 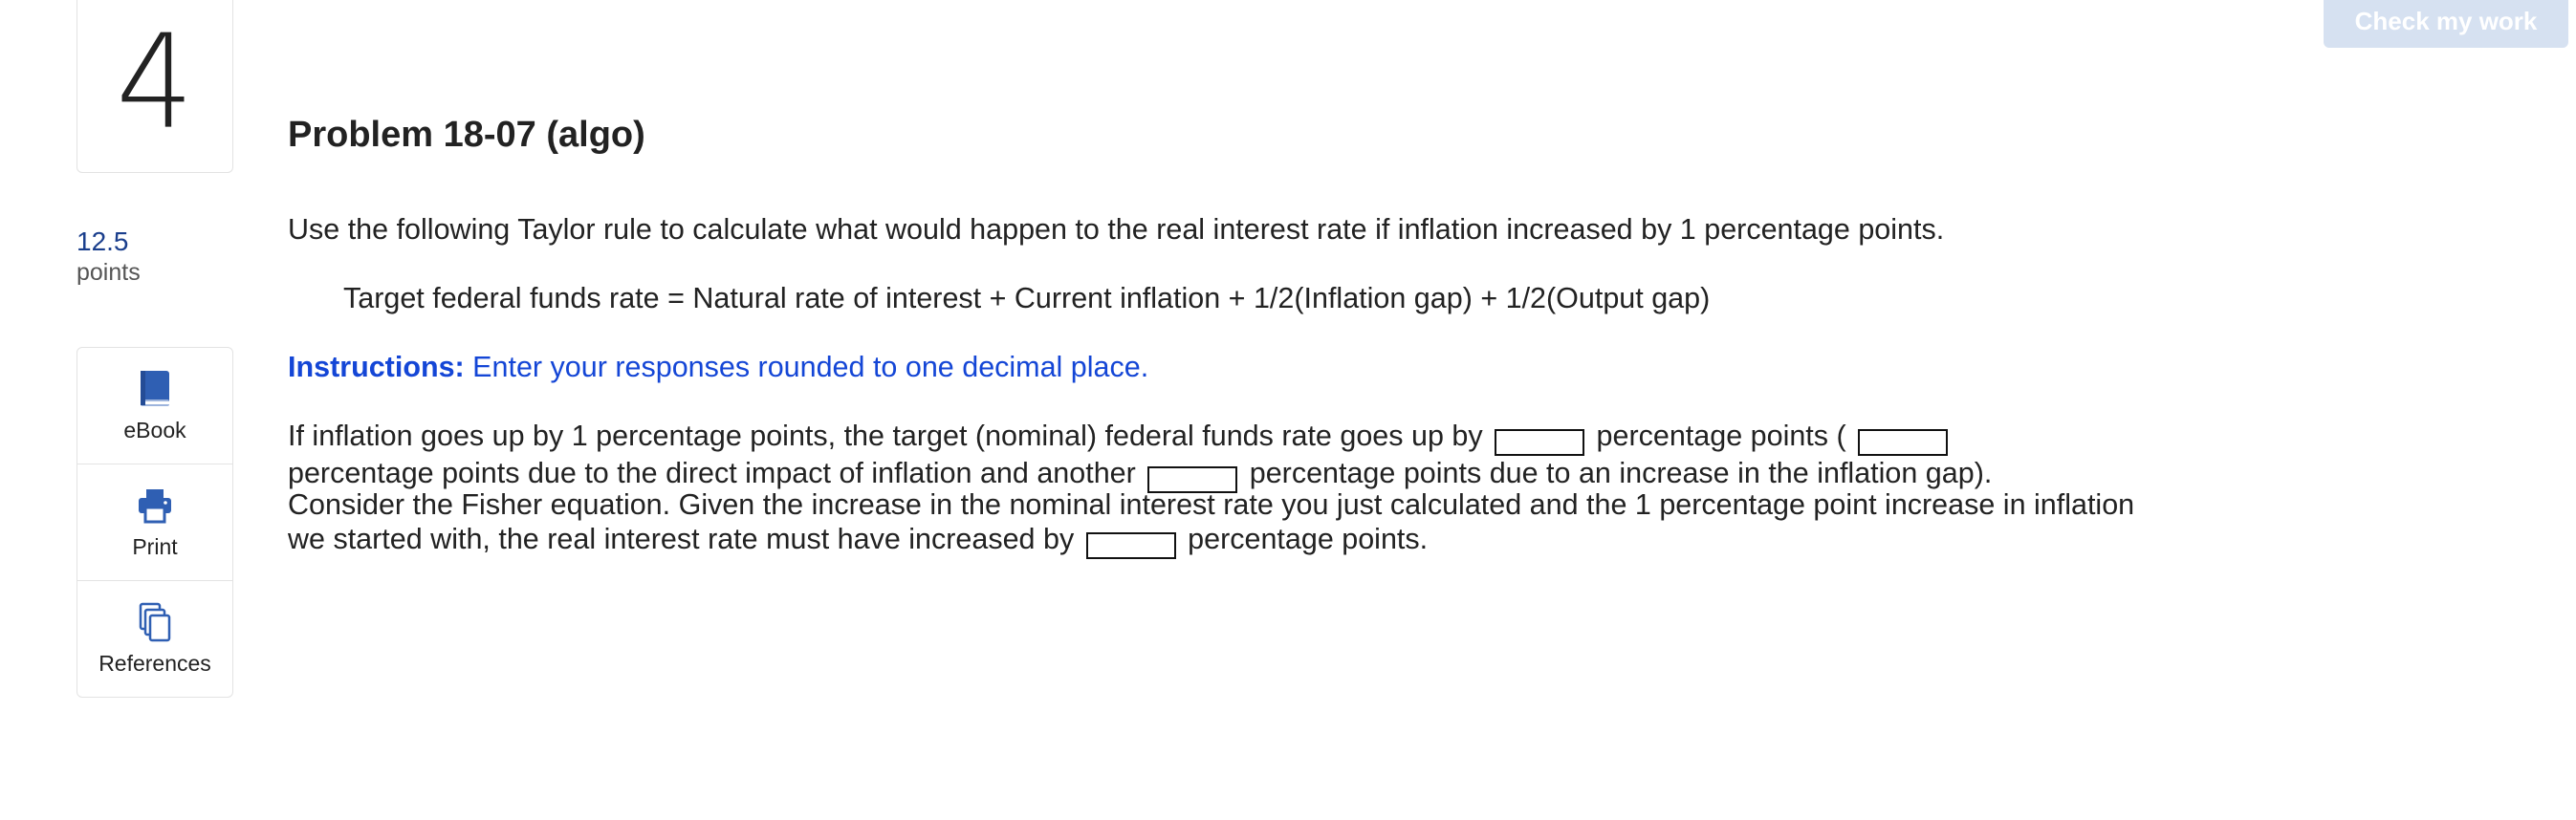 I want to click on book-icon, so click(x=155, y=388).